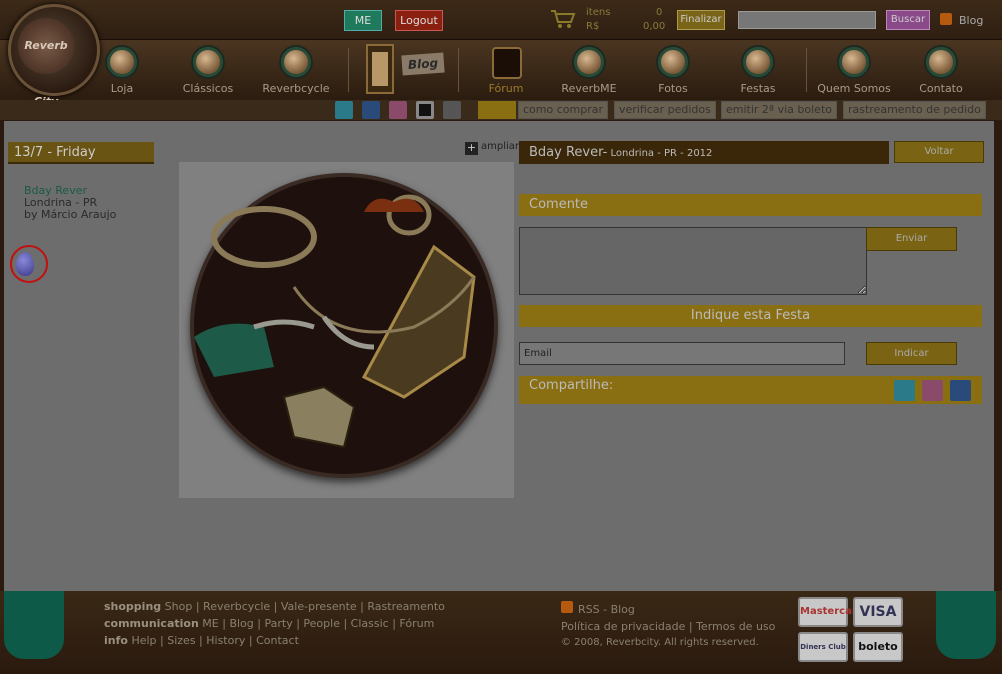  Describe the element at coordinates (735, 626) in the screenshot. I see `terms-link: Termos de uso` at that location.